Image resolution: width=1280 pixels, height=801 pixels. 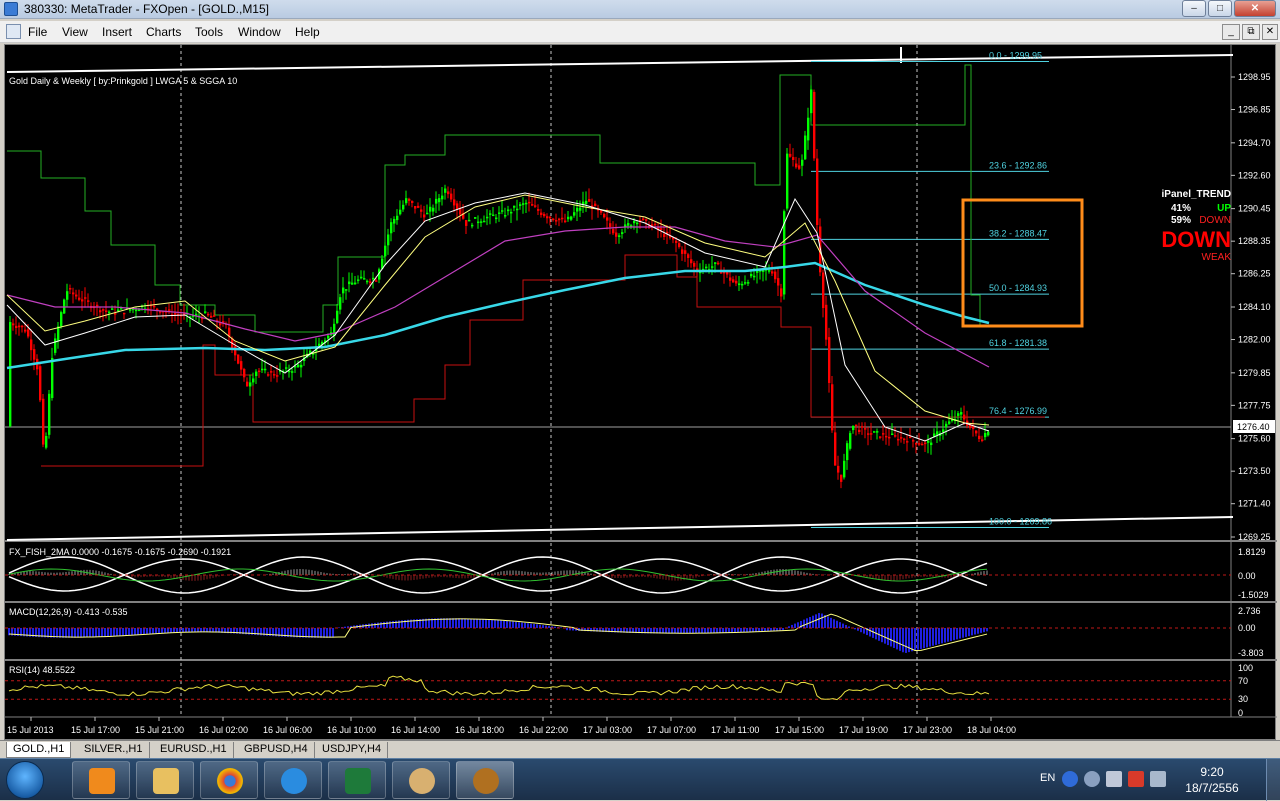 What do you see at coordinates (1270, 32) in the screenshot?
I see `mdi-close-button: ✕` at bounding box center [1270, 32].